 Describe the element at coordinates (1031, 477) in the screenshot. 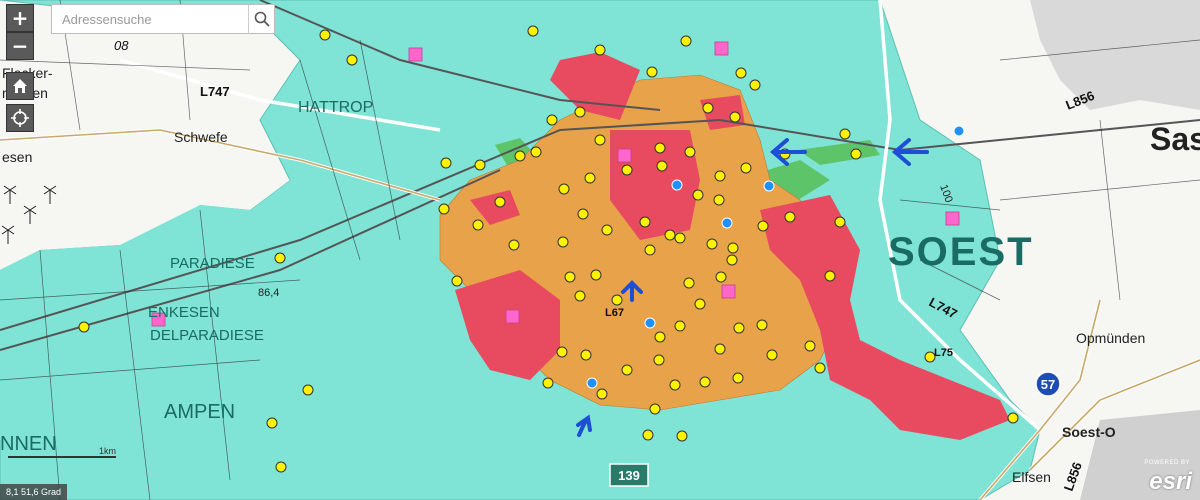

I see `place-label: Elfsen` at that location.